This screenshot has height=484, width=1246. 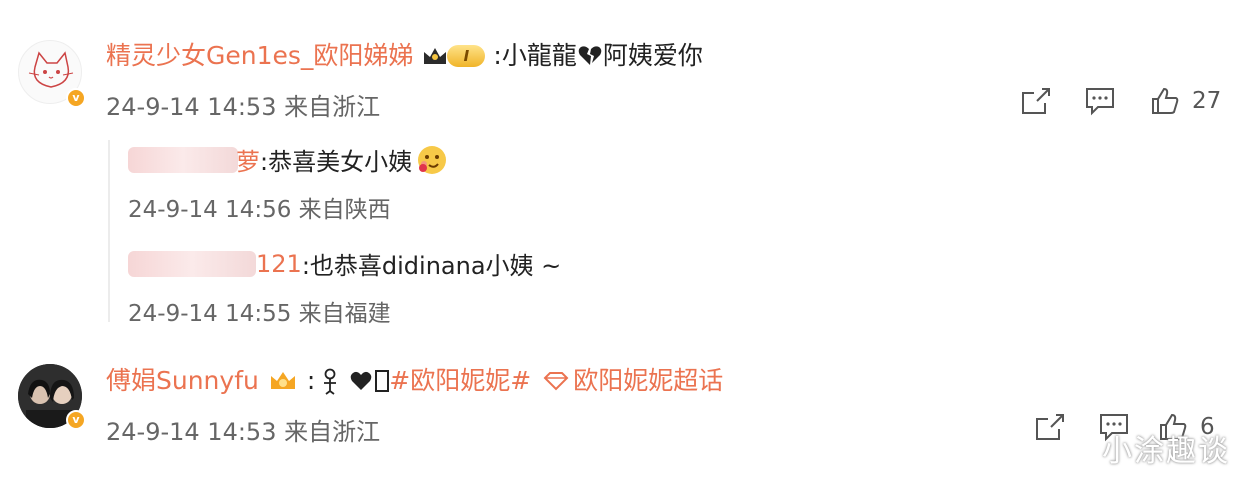 What do you see at coordinates (336, 162) in the screenshot?
I see `reply-text: :恭喜美女小姨` at bounding box center [336, 162].